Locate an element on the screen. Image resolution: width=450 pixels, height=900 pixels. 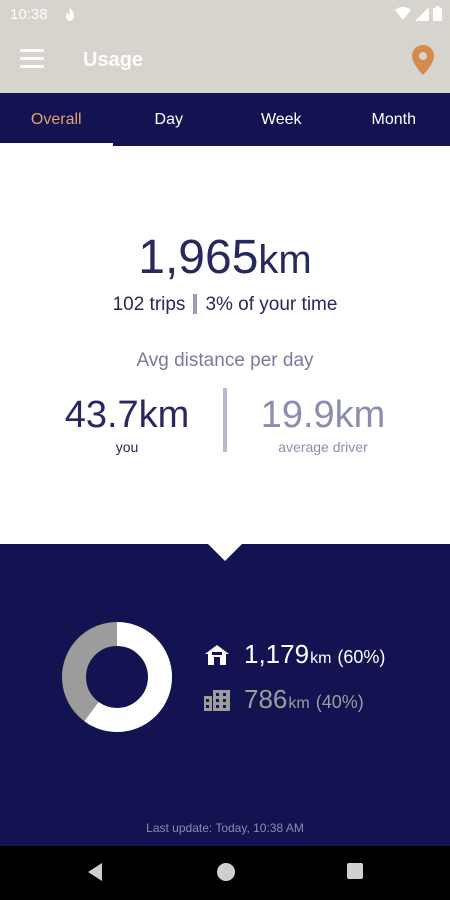
tab-month: Month is located at coordinates (394, 119).